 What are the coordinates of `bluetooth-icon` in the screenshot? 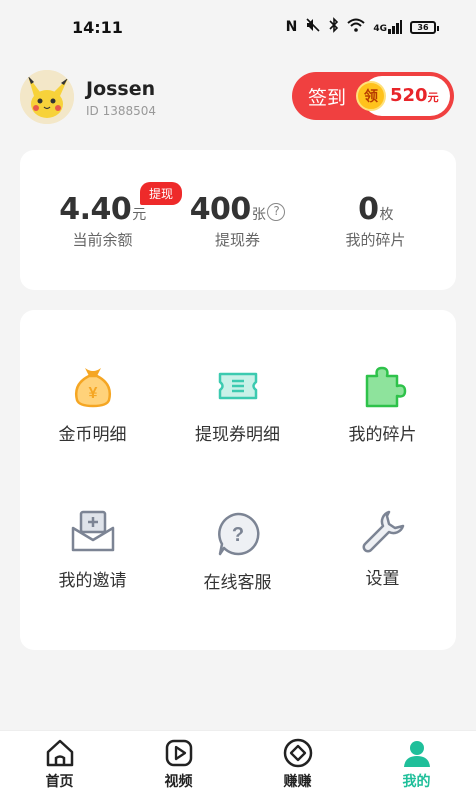 It's located at (334, 27).